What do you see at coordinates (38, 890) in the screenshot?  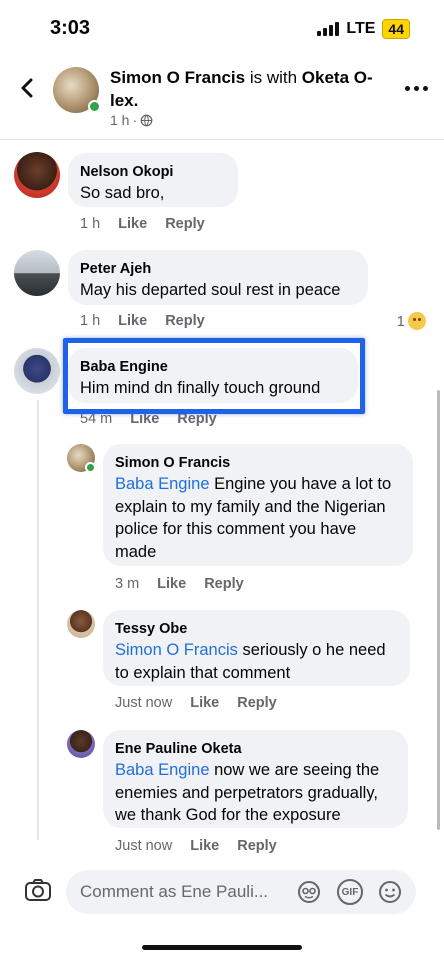 I see `camera-icon` at bounding box center [38, 890].